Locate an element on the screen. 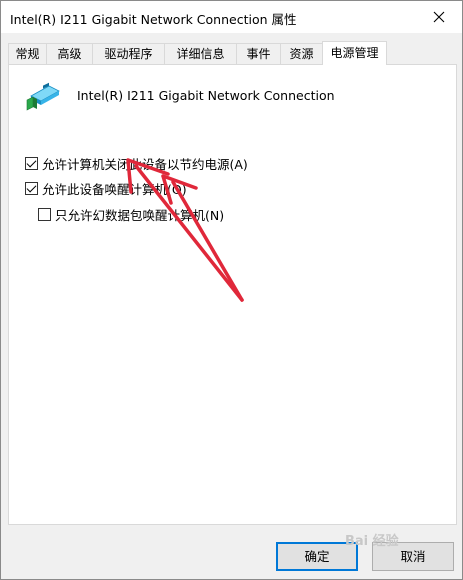 This screenshot has width=463, height=580. tab-power-management: 电源管理 is located at coordinates (354, 53).